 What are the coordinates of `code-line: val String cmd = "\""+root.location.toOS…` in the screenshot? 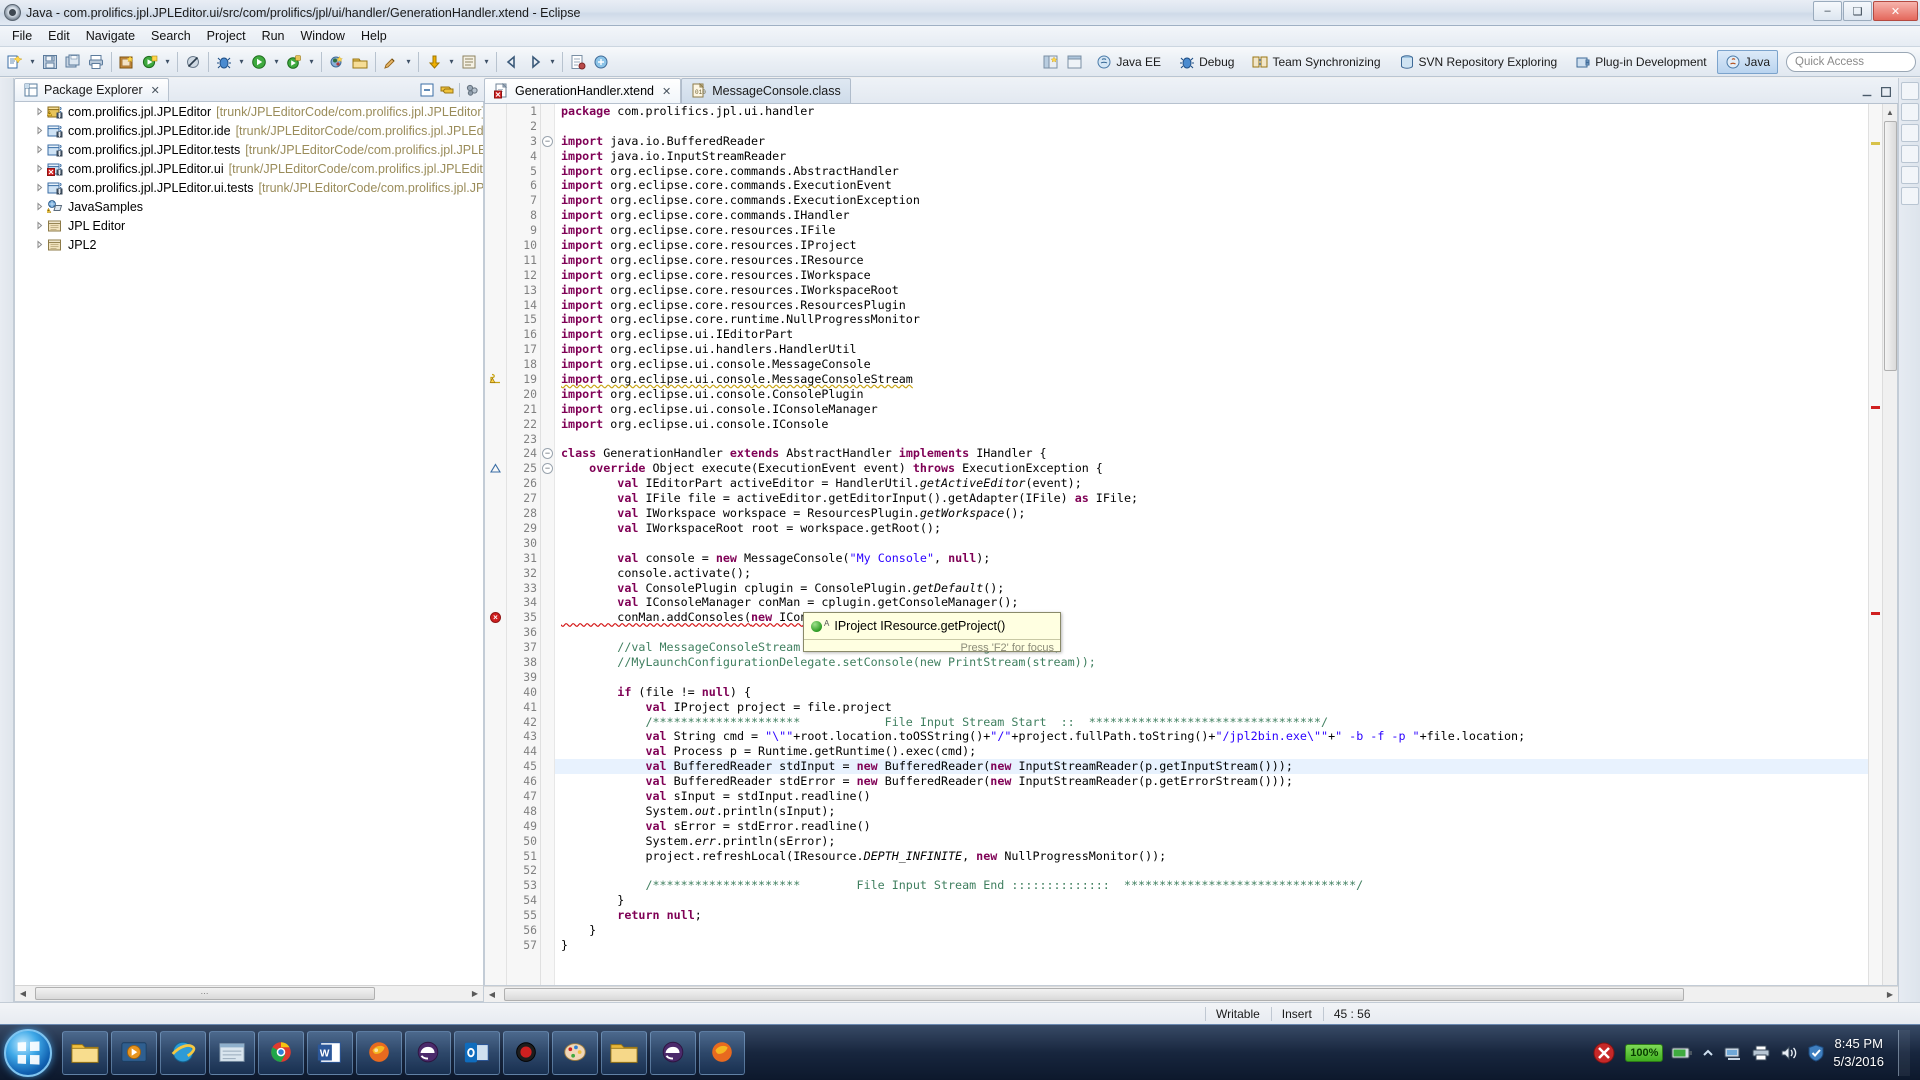 It's located at (1211, 736).